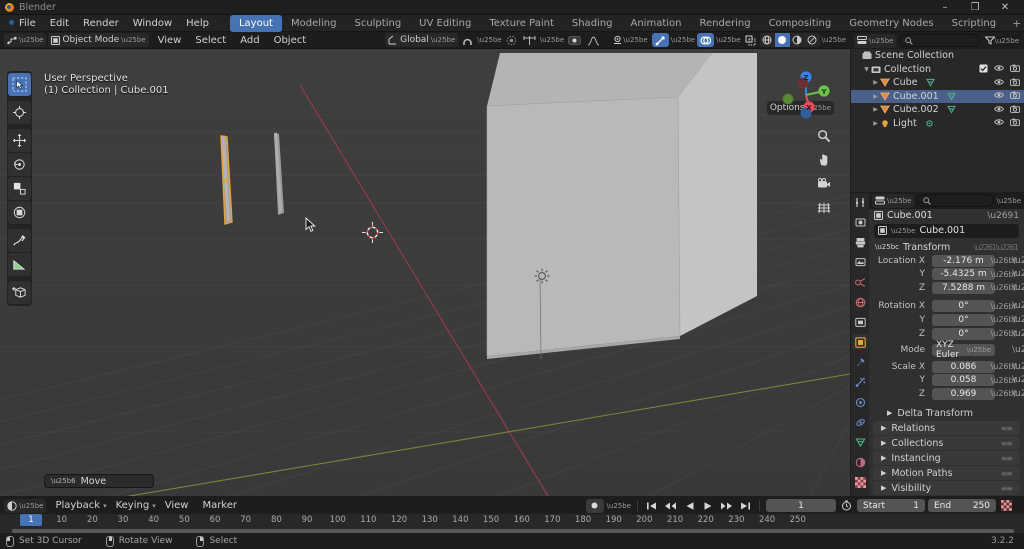 The height and width of the screenshot is (549, 1024). Describe the element at coordinates (937, 83) in the screenshot. I see `outliner-row-cube: ▶ Cube` at that location.